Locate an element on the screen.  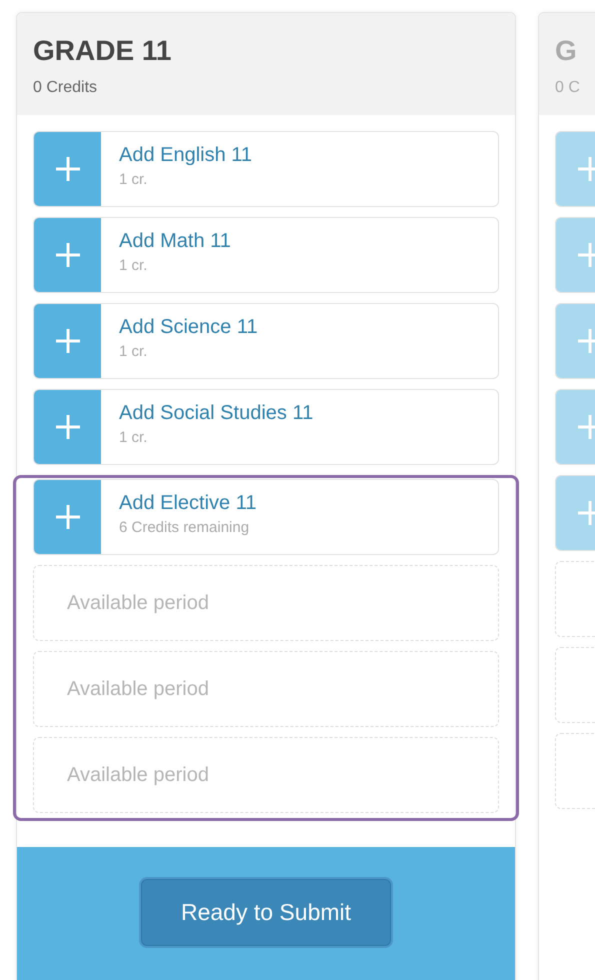
credits-remaining: 6 Credits remaining is located at coordinates (184, 527).